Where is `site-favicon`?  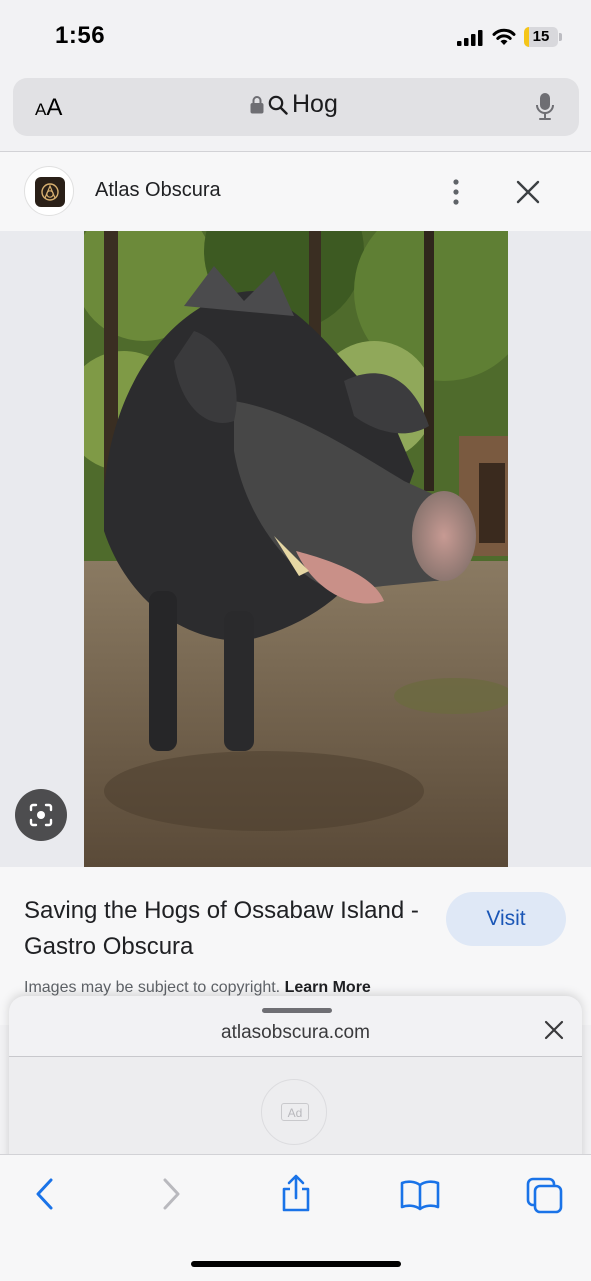 site-favicon is located at coordinates (49, 191).